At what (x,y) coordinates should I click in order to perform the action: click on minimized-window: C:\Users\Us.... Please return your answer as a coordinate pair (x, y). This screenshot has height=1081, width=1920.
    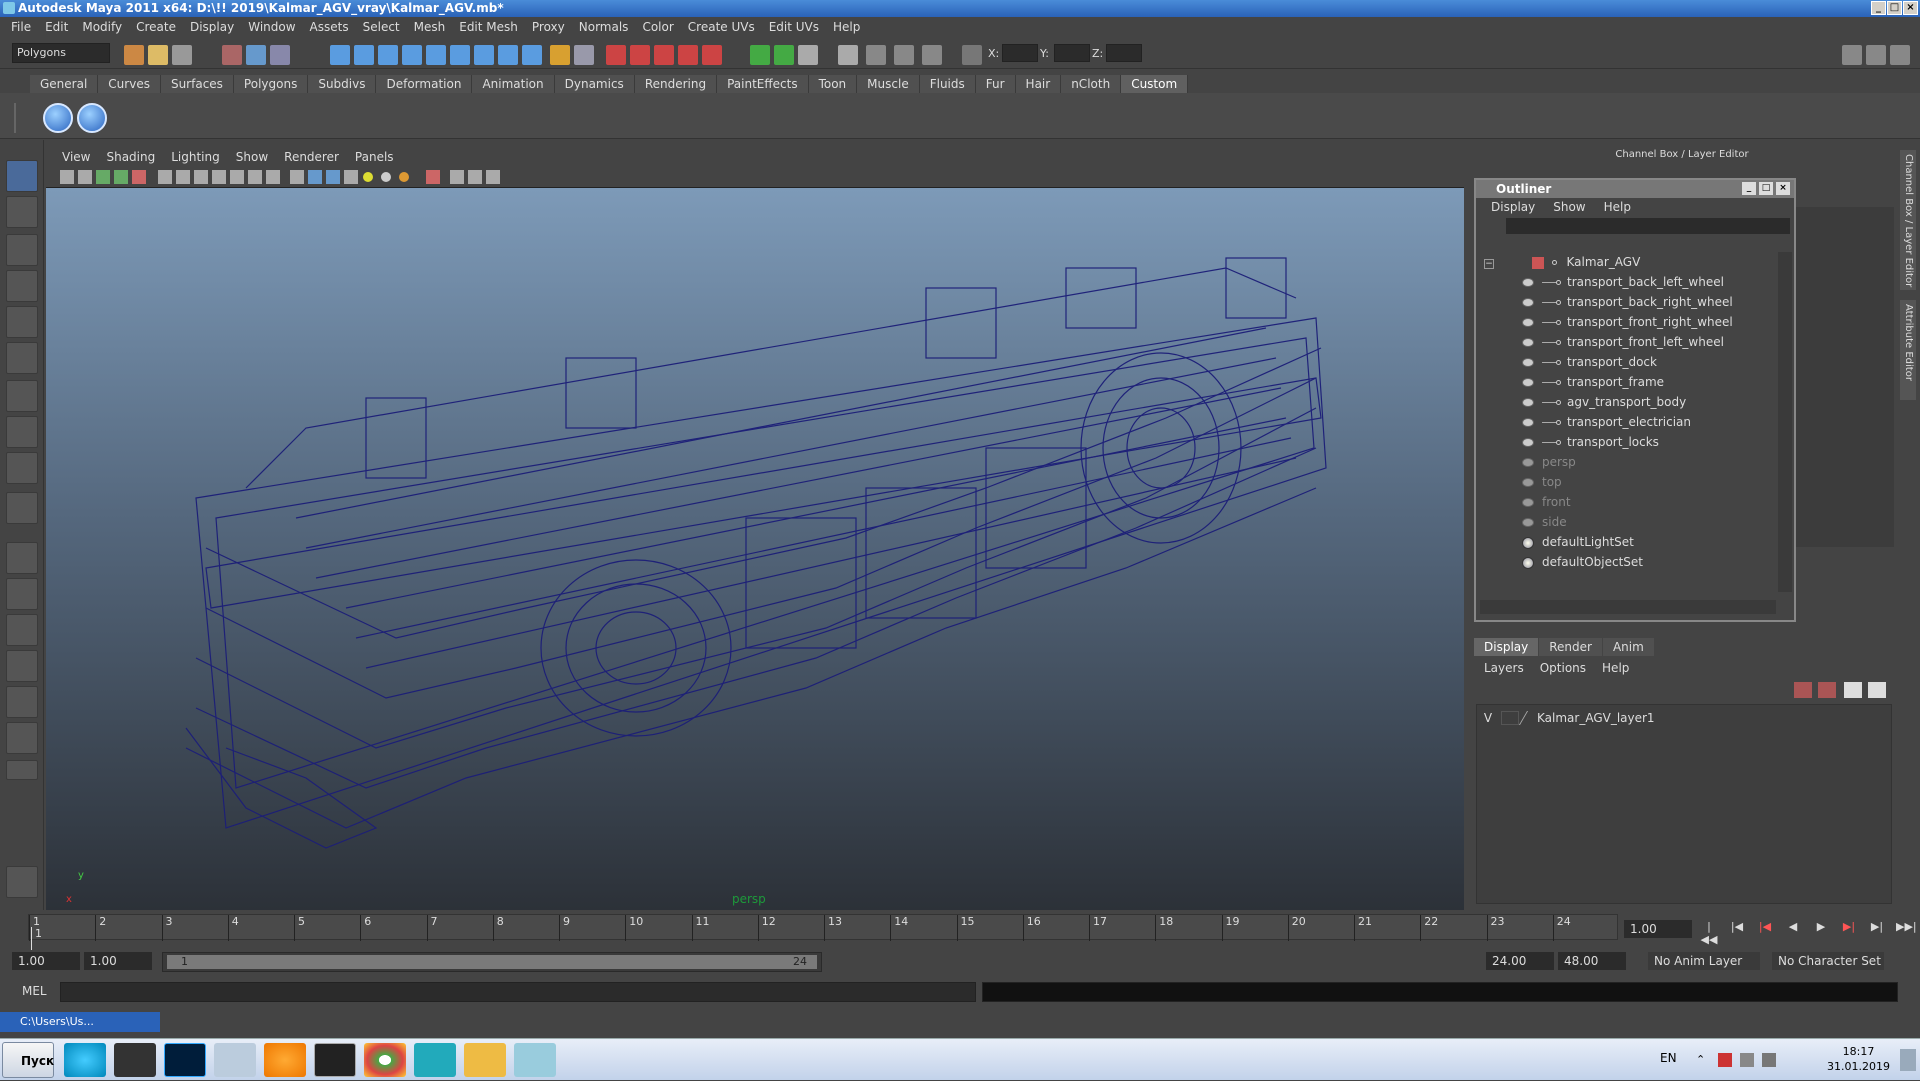
    Looking at the image, I should click on (80, 1022).